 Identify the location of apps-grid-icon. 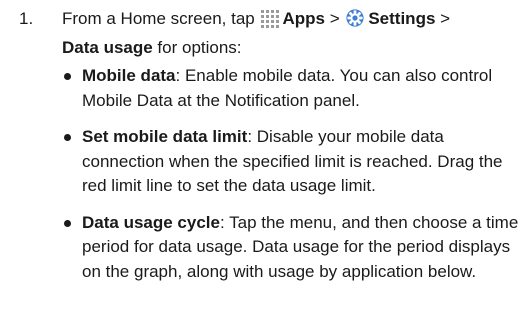
(270, 22).